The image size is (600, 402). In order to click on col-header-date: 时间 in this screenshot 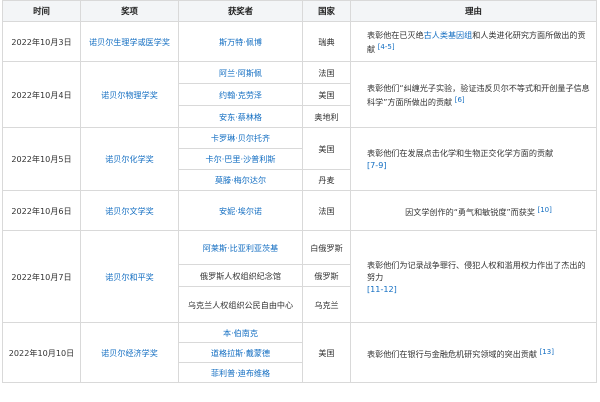, I will do `click(41, 11)`.